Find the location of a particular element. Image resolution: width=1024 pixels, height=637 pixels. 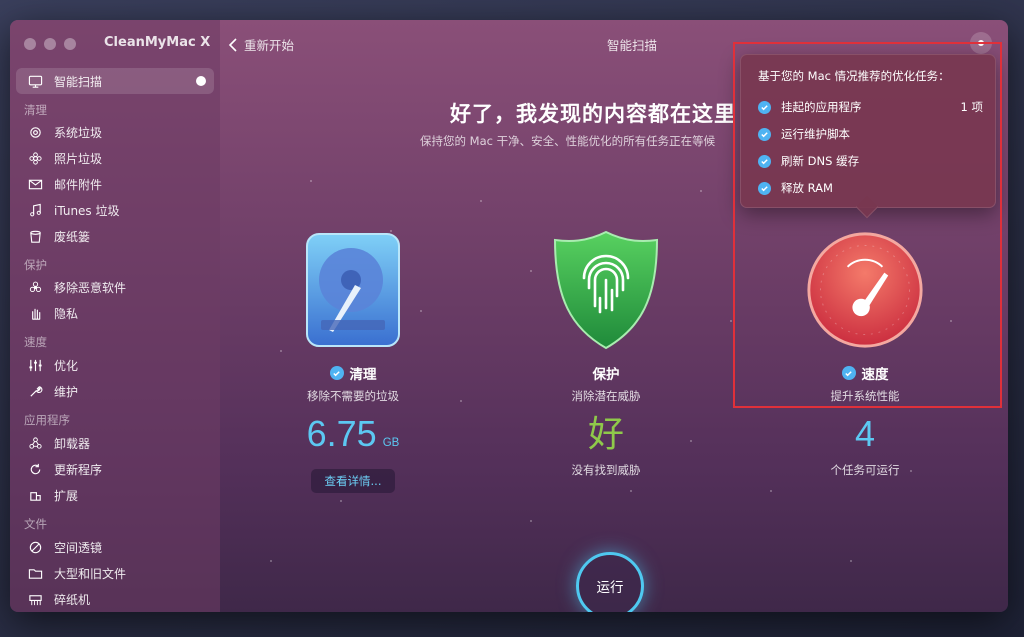

minimize-window-button is located at coordinates (50, 44).